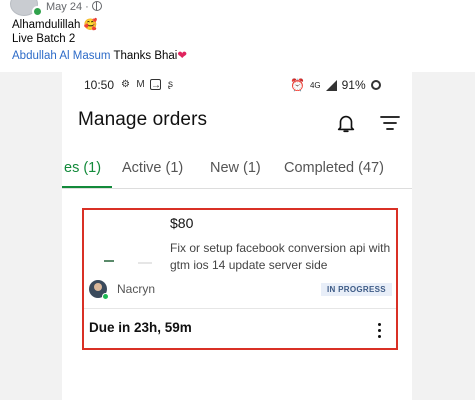  Describe the element at coordinates (37, 11) in the screenshot. I see `online-status-dot` at that location.